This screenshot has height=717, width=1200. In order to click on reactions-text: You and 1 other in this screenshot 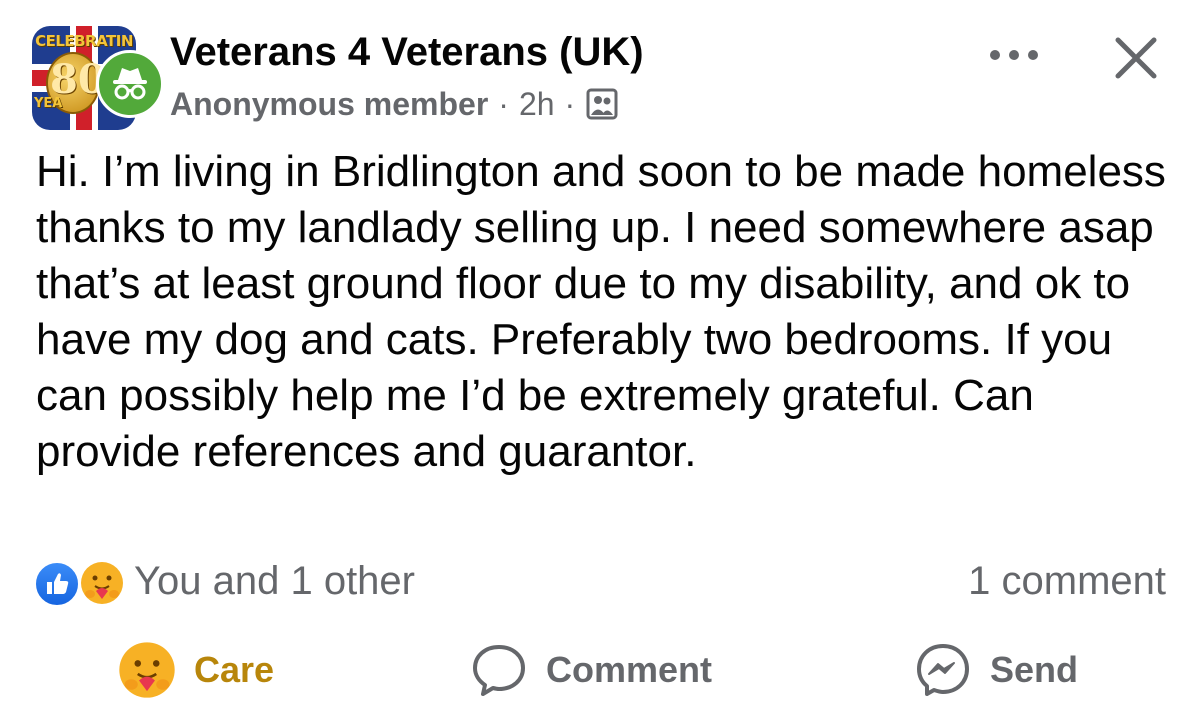, I will do `click(274, 581)`.